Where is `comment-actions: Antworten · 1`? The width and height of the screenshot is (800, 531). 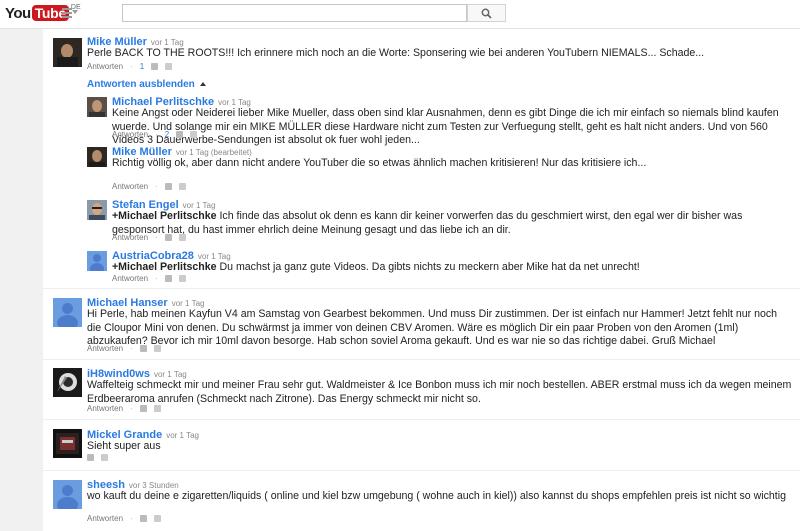
comment-actions: Antworten · 1 is located at coordinates (130, 66).